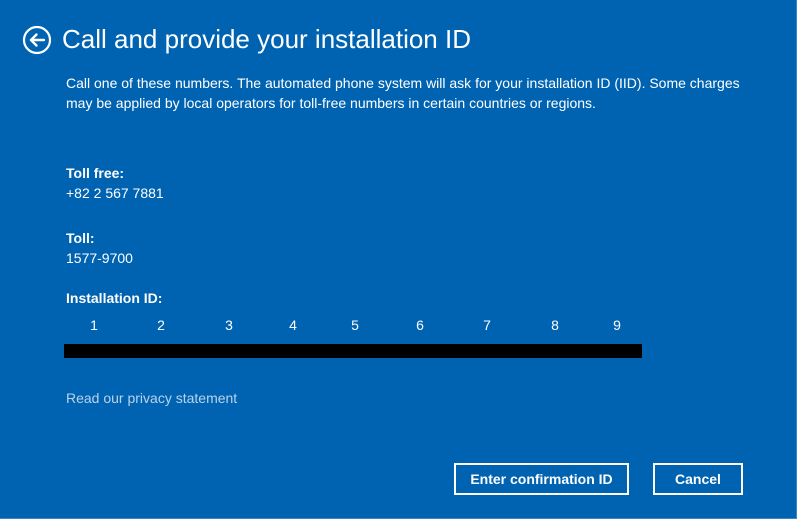 This screenshot has height=519, width=797. I want to click on iid-group-number: 3, so click(229, 325).